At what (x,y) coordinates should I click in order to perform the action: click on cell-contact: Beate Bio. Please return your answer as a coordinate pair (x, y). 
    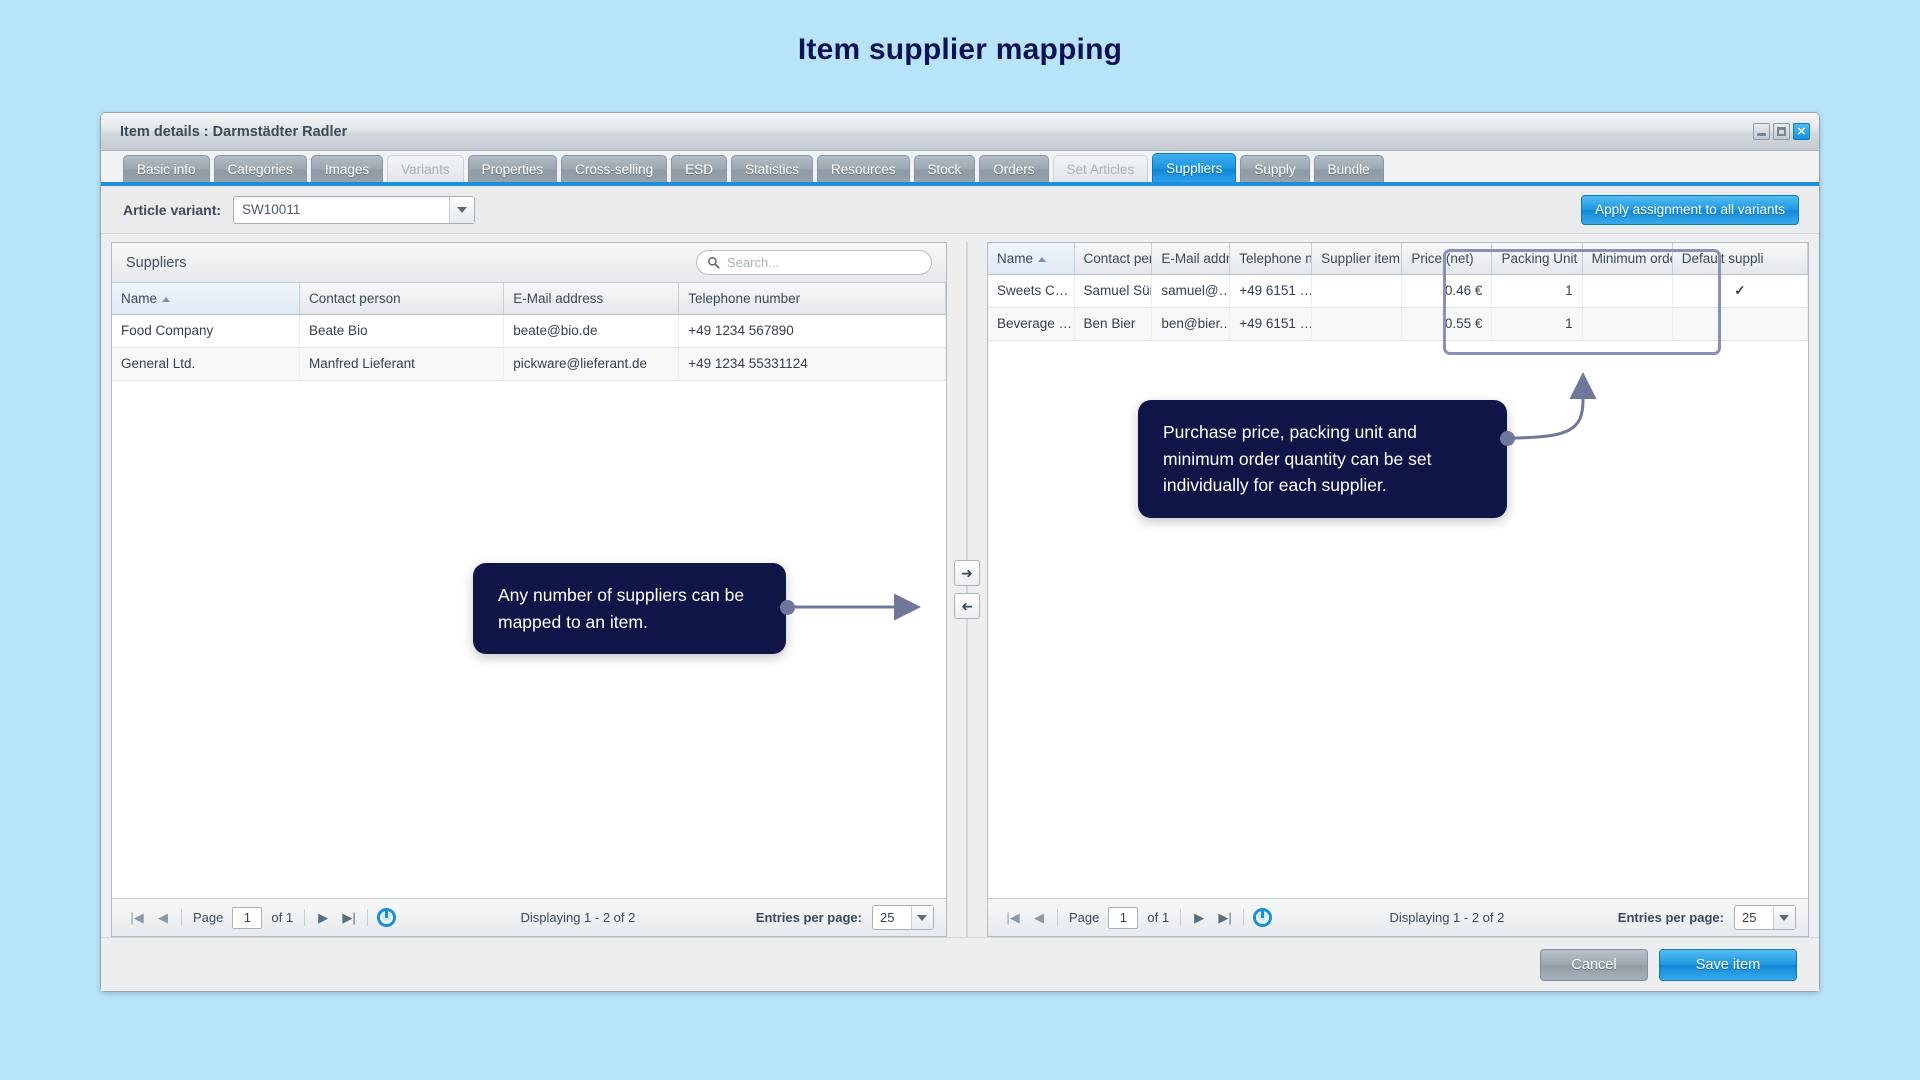
    Looking at the image, I should click on (402, 331).